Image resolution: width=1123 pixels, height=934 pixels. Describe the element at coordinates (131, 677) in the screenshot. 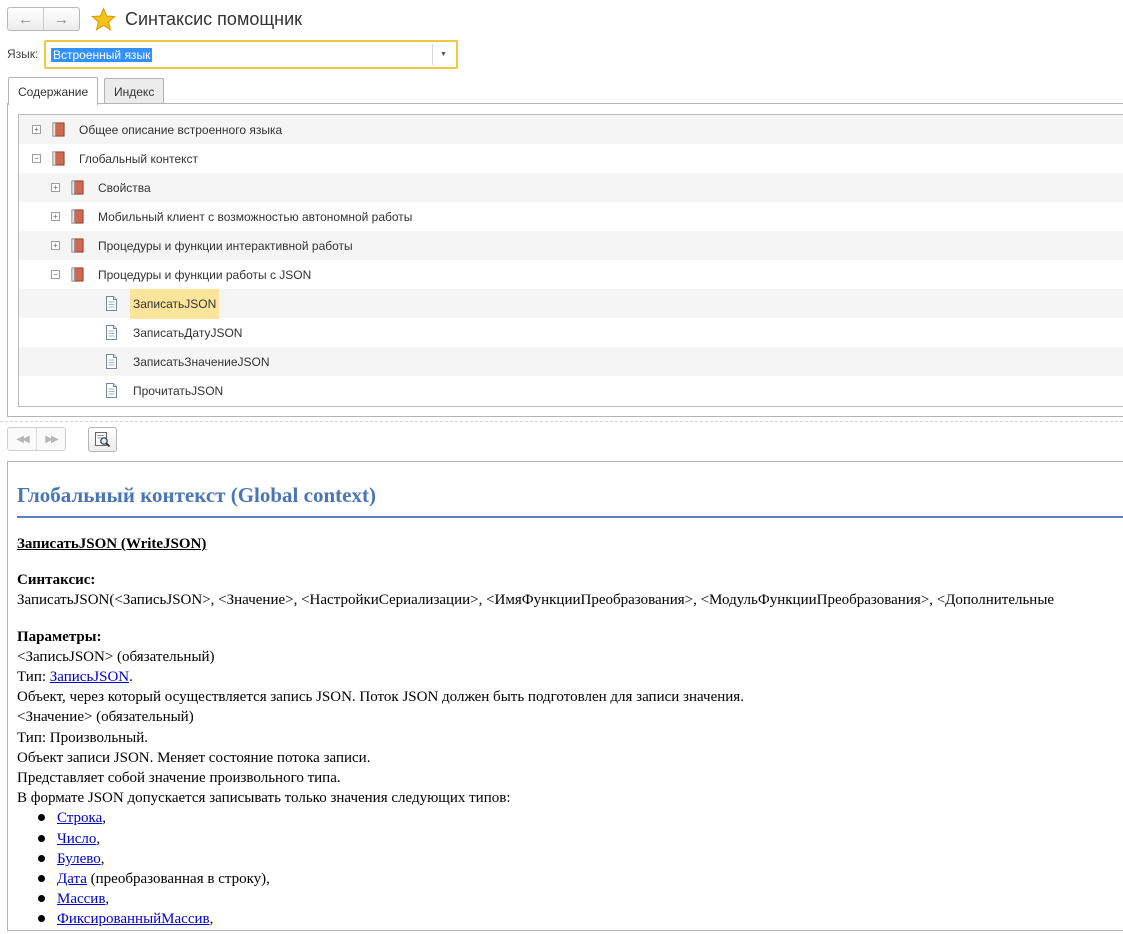

I see `param-type-suffix: .` at that location.